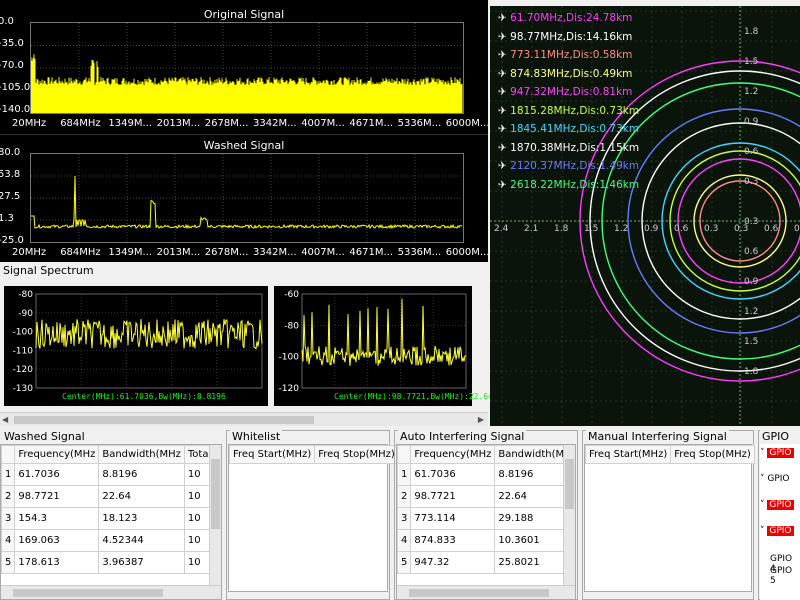  I want to click on table-cell: 773.114, so click(453, 518).